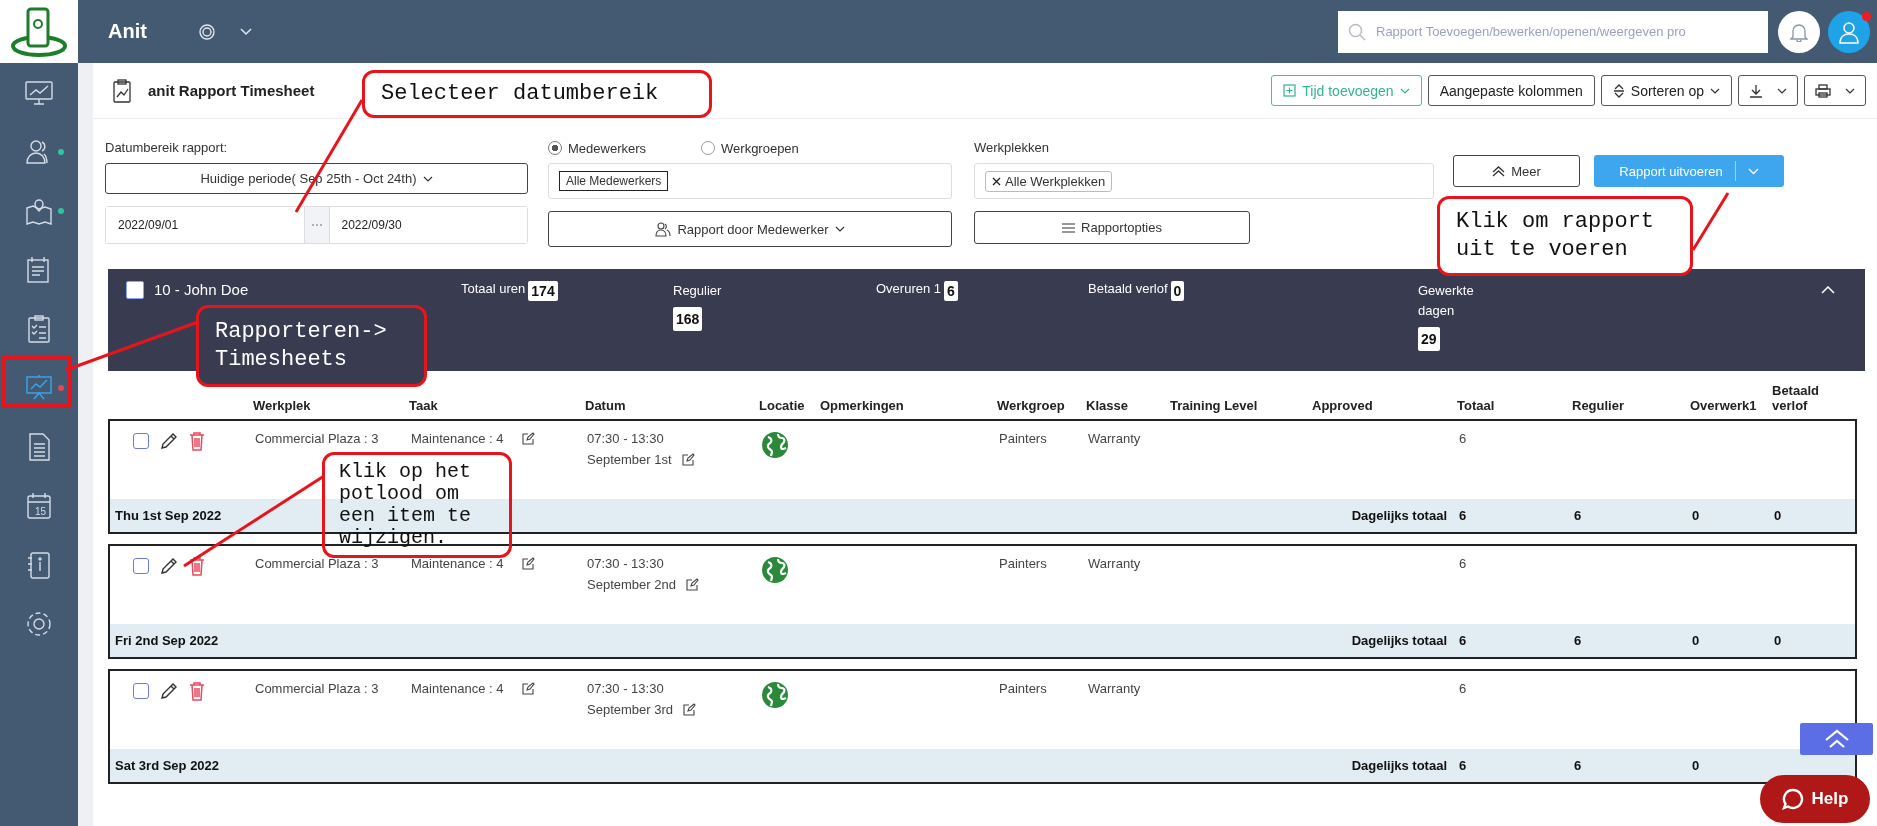 The width and height of the screenshot is (1877, 826). Describe the element at coordinates (996, 181) in the screenshot. I see `close-icon` at that location.